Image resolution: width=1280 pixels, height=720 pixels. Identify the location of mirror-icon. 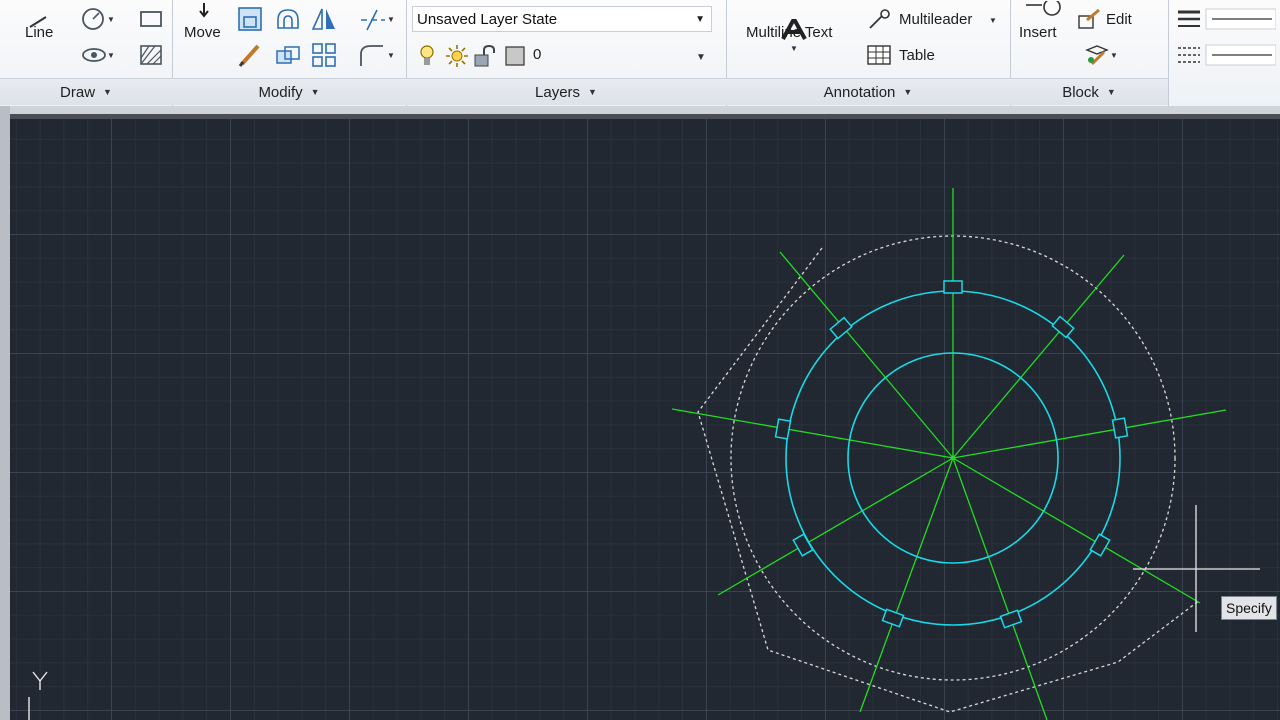
(323, 19).